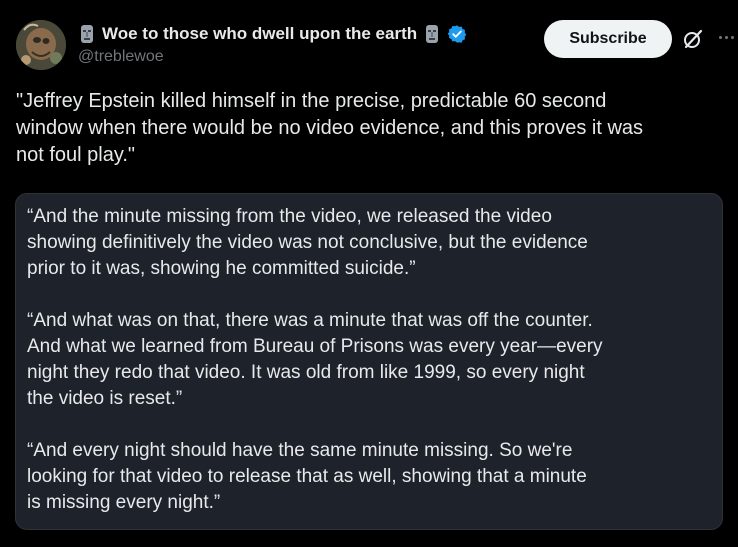 Image resolution: width=738 pixels, height=547 pixels. What do you see at coordinates (457, 34) in the screenshot?
I see `verified-badge-icon` at bounding box center [457, 34].